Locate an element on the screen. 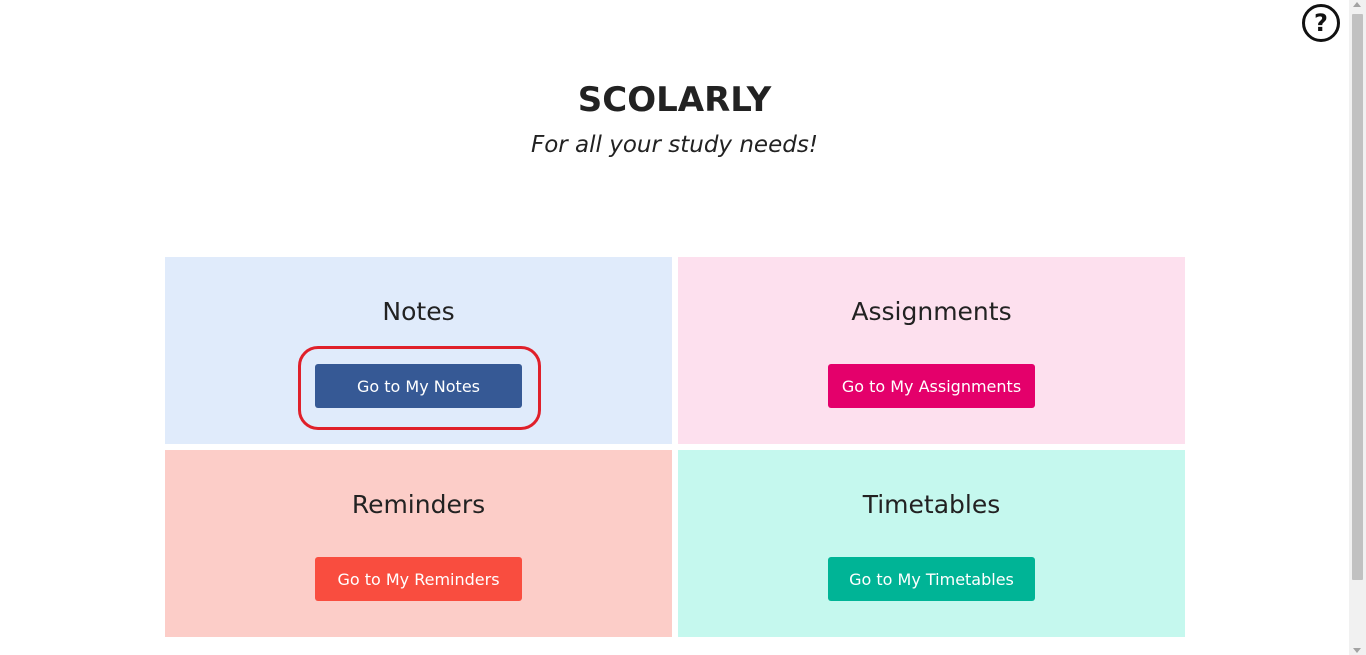 Image resolution: width=1366 pixels, height=655 pixels. notes-card: Notes Go to My Notes is located at coordinates (418, 350).